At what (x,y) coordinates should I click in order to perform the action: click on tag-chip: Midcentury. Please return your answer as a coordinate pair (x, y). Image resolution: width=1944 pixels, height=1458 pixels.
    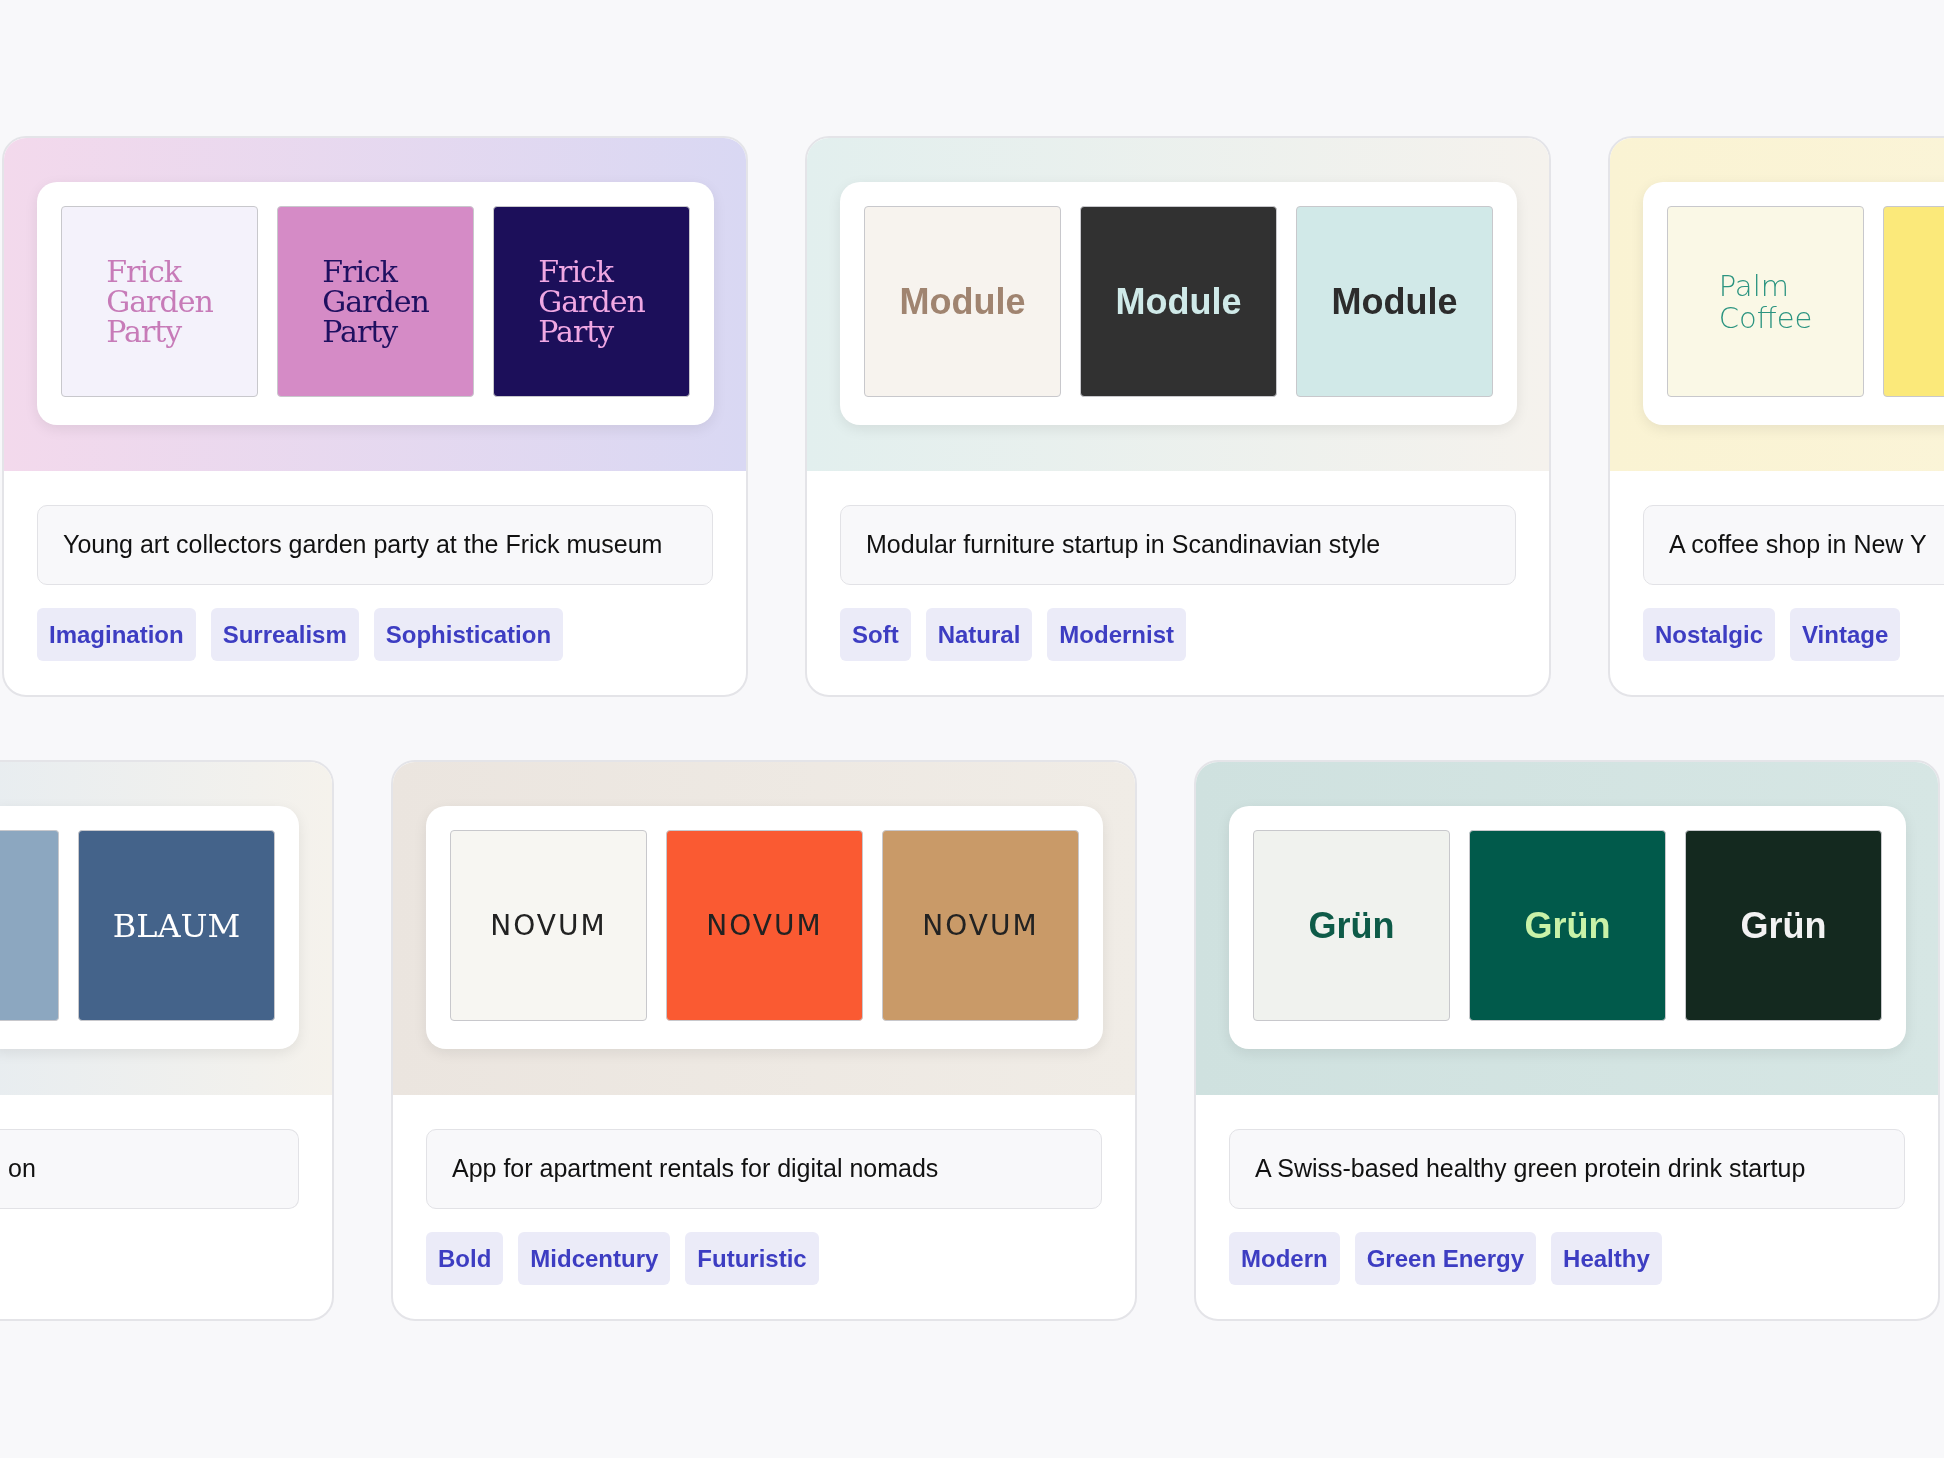
    Looking at the image, I should click on (594, 1258).